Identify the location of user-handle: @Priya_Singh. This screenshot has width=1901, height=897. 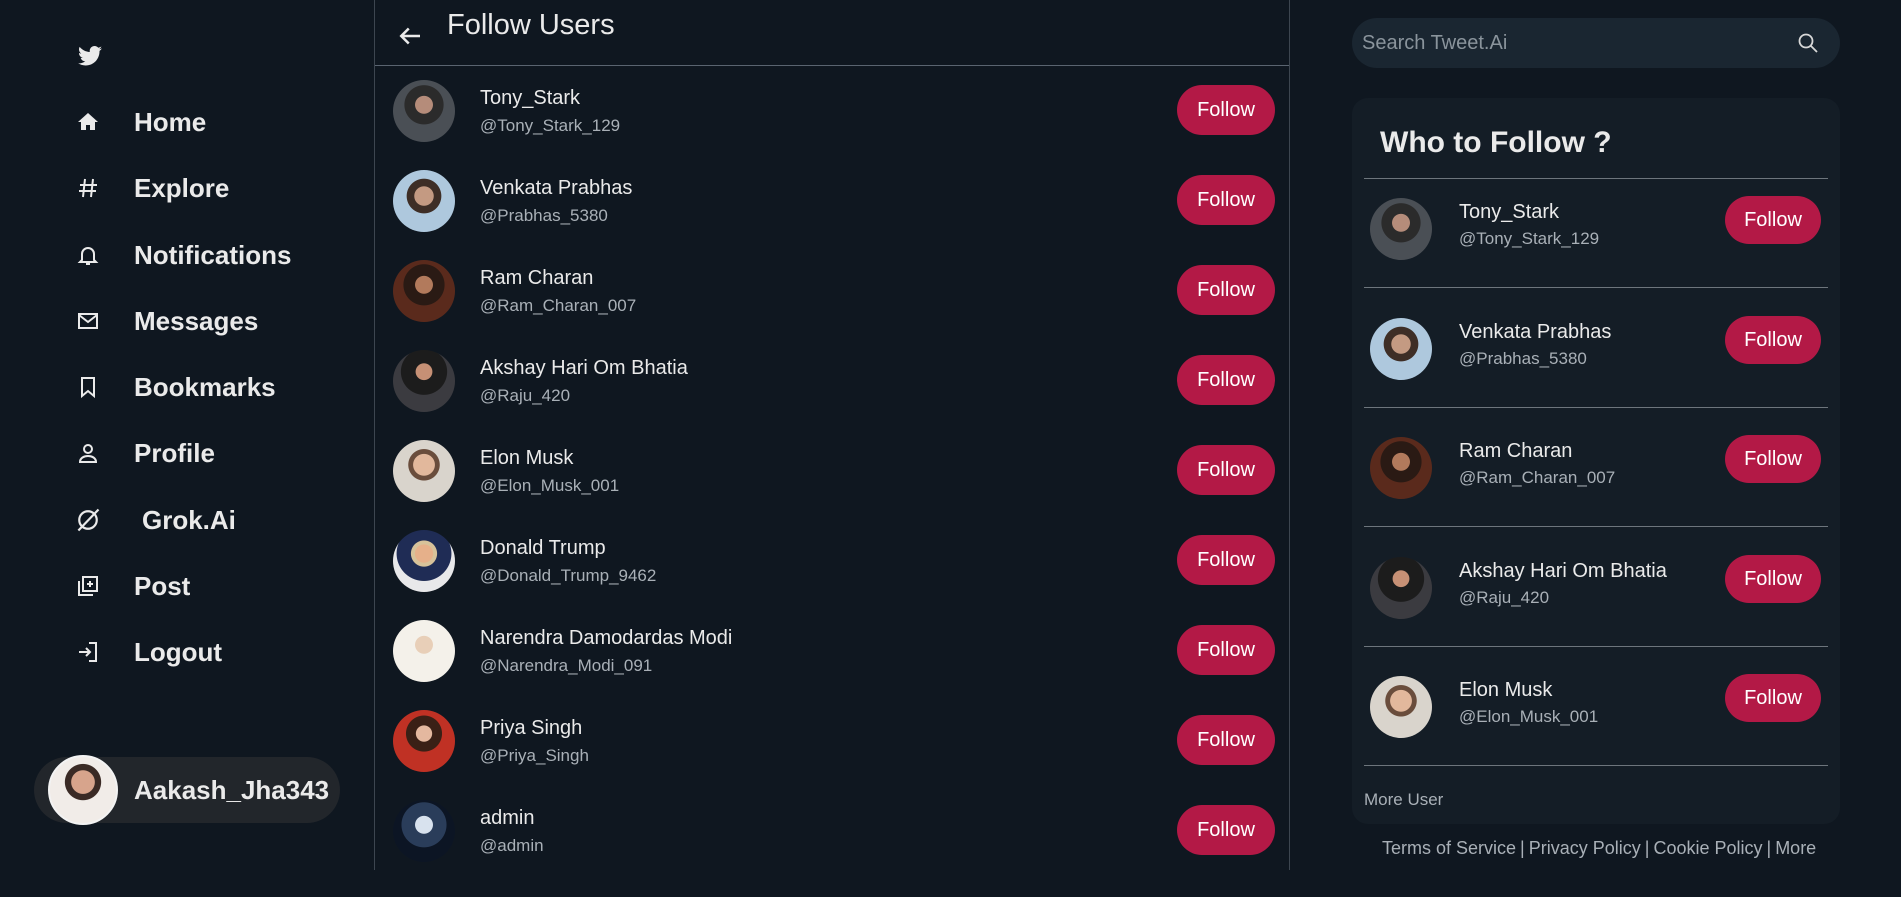
(534, 755).